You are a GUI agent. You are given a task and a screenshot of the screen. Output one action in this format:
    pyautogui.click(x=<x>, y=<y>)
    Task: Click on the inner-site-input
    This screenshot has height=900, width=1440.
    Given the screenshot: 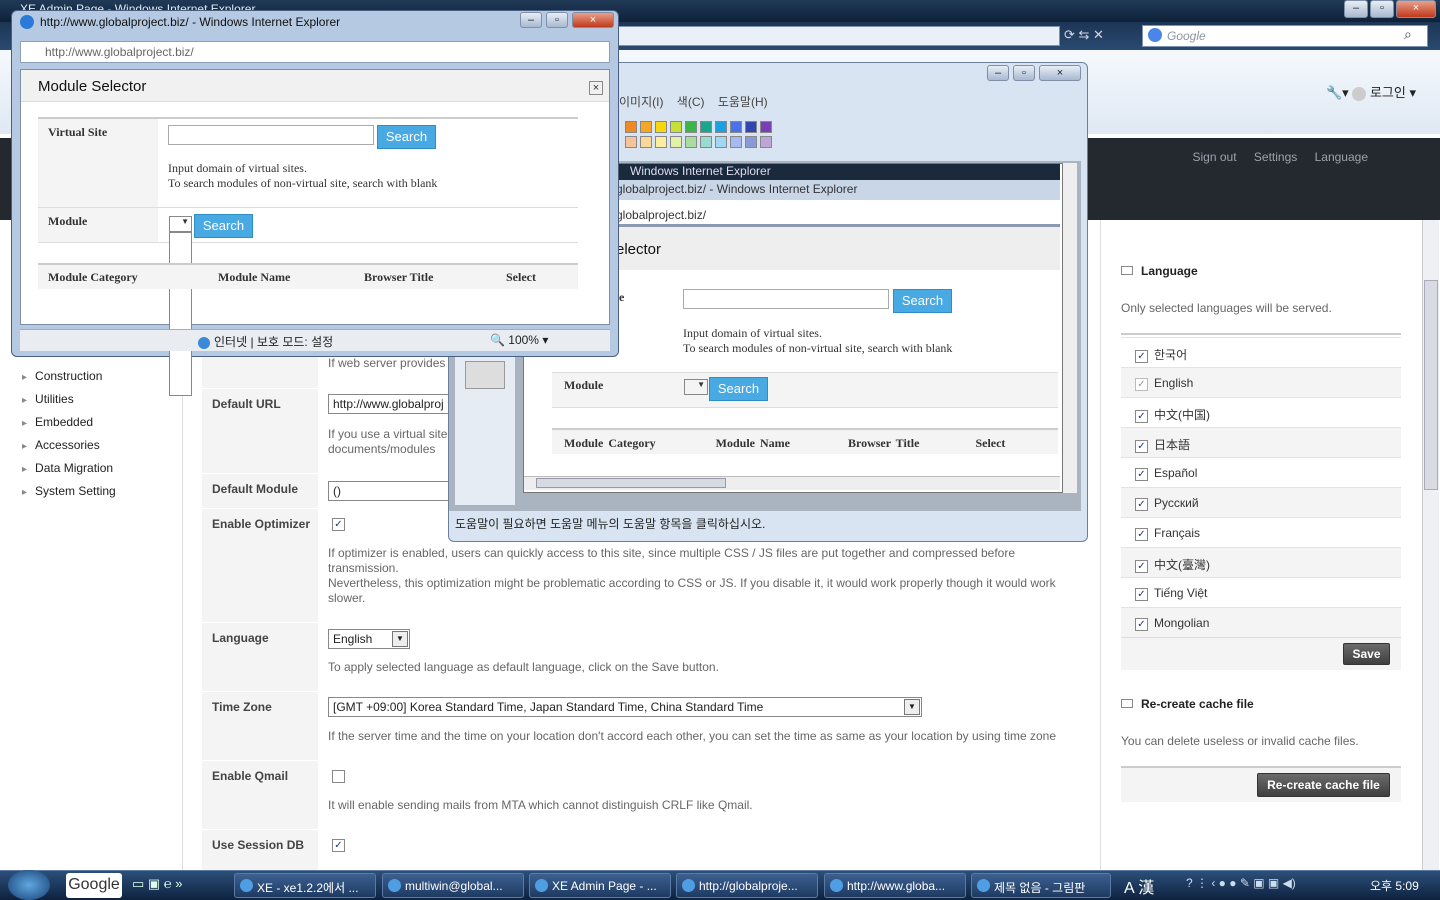 What is the action you would take?
    pyautogui.click(x=786, y=299)
    